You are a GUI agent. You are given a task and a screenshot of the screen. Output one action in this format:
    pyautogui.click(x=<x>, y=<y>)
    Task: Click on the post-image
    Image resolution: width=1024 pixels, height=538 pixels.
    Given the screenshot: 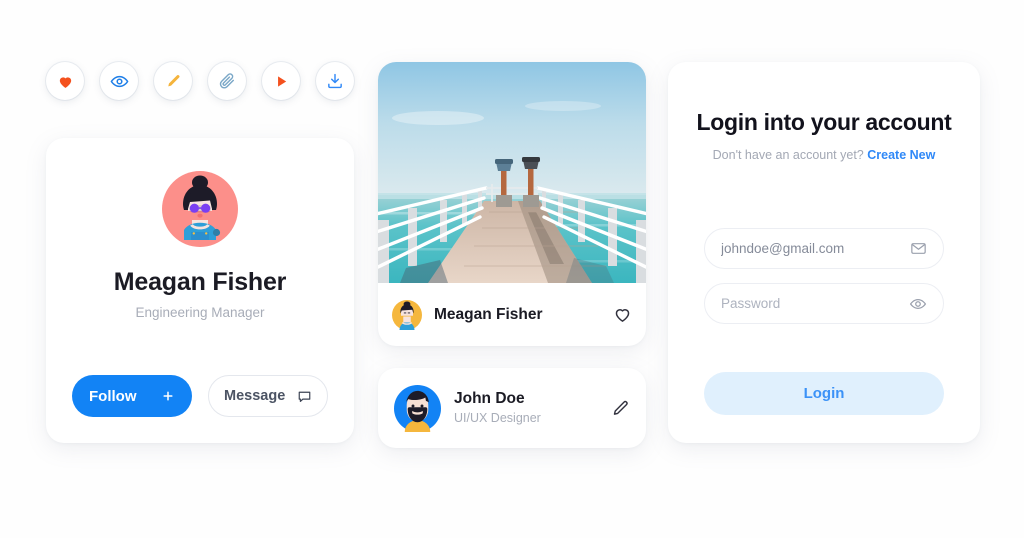 What is the action you would take?
    pyautogui.click(x=512, y=172)
    